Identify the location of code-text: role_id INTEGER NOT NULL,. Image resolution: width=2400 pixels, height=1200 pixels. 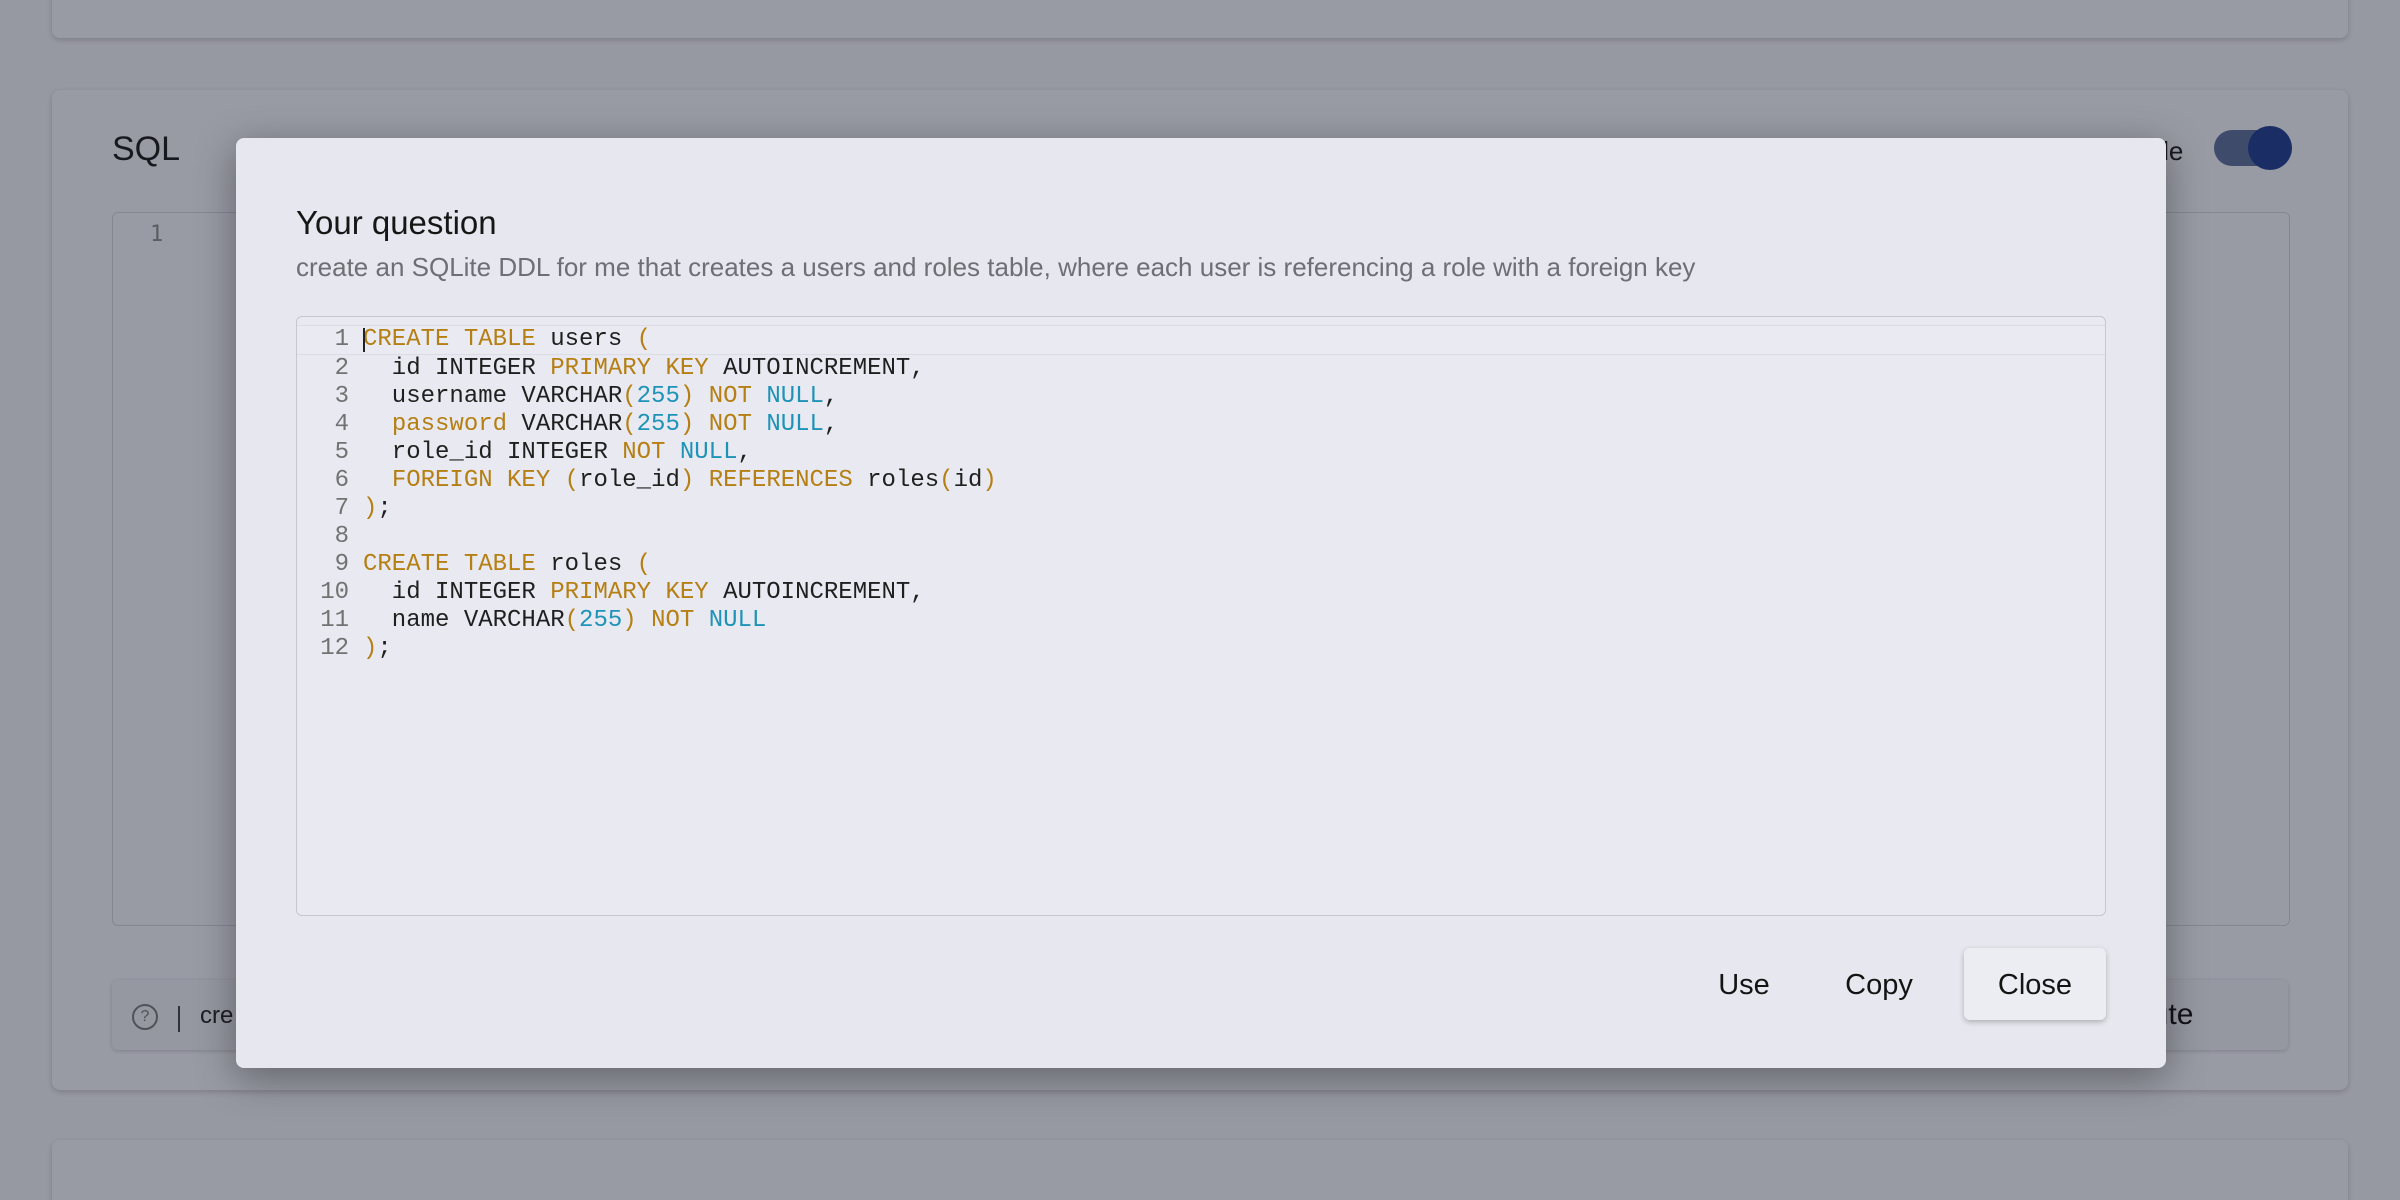
(557, 453).